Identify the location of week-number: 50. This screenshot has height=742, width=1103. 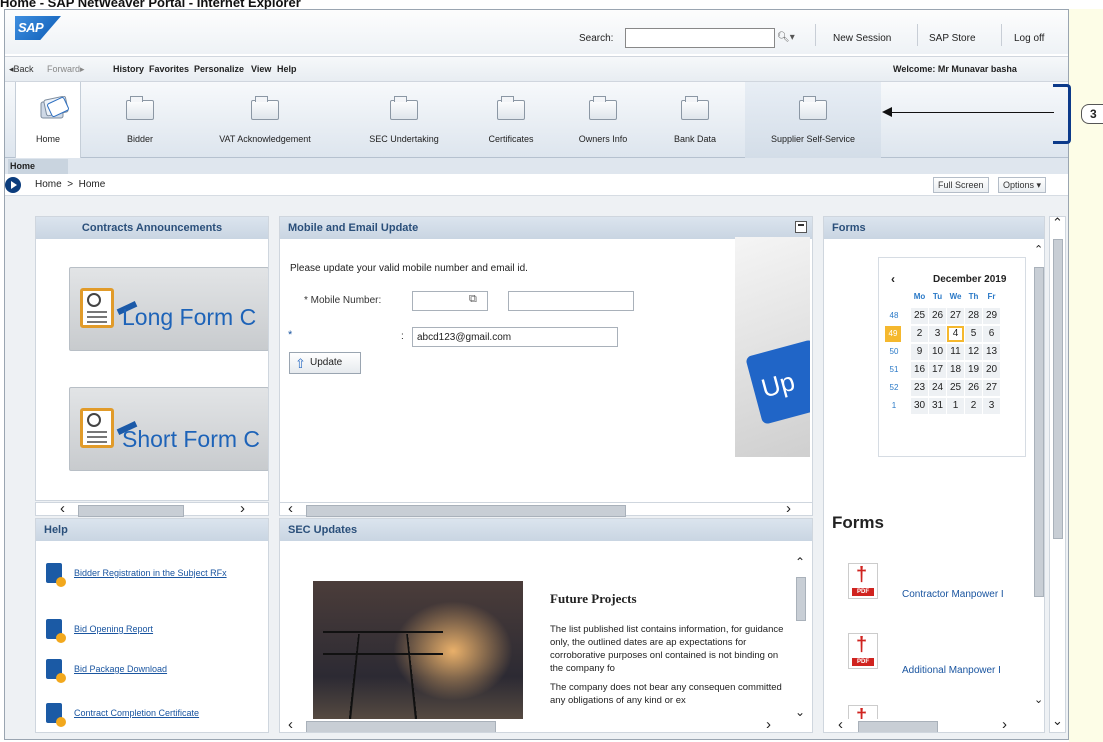
(894, 352).